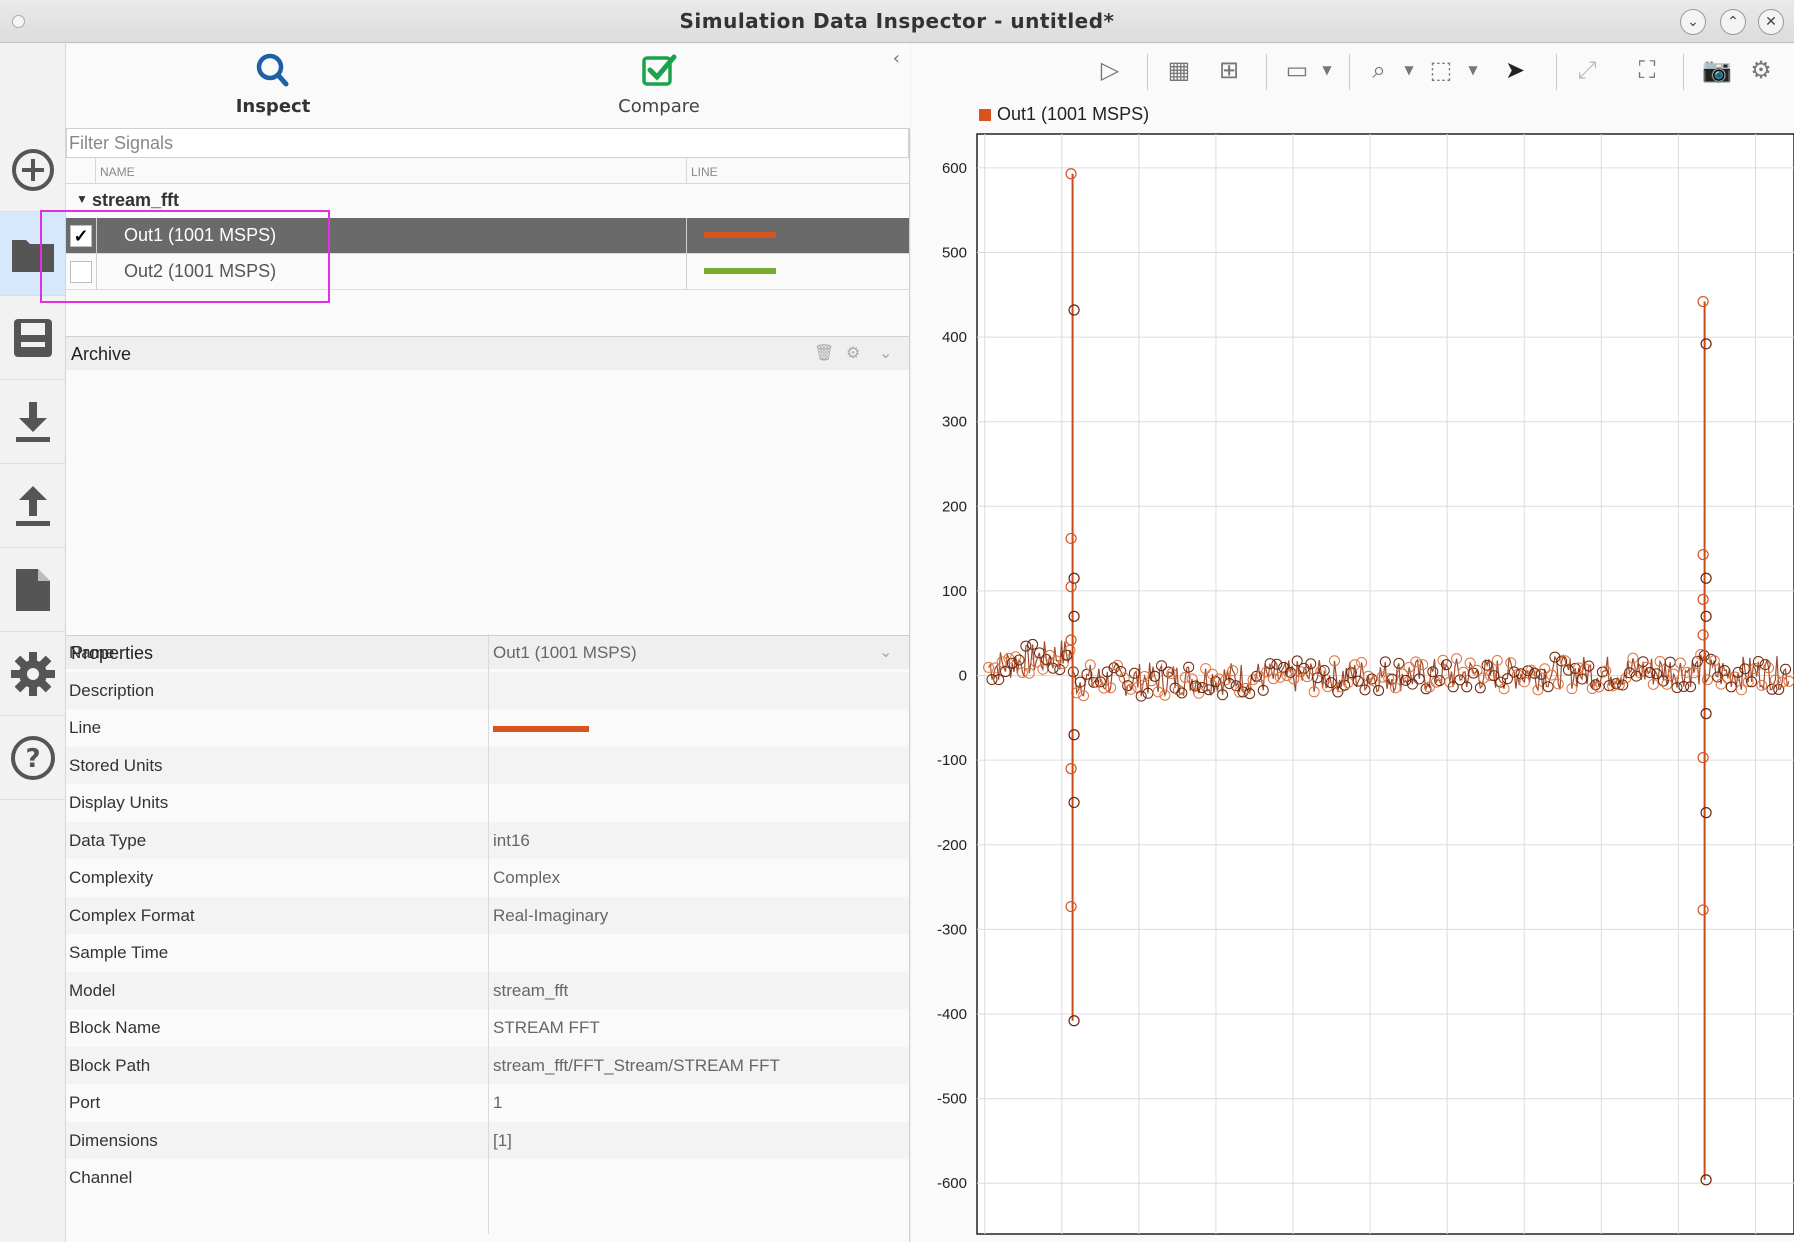 The height and width of the screenshot is (1242, 1794). I want to click on minimize-button: ⌄, so click(1693, 22).